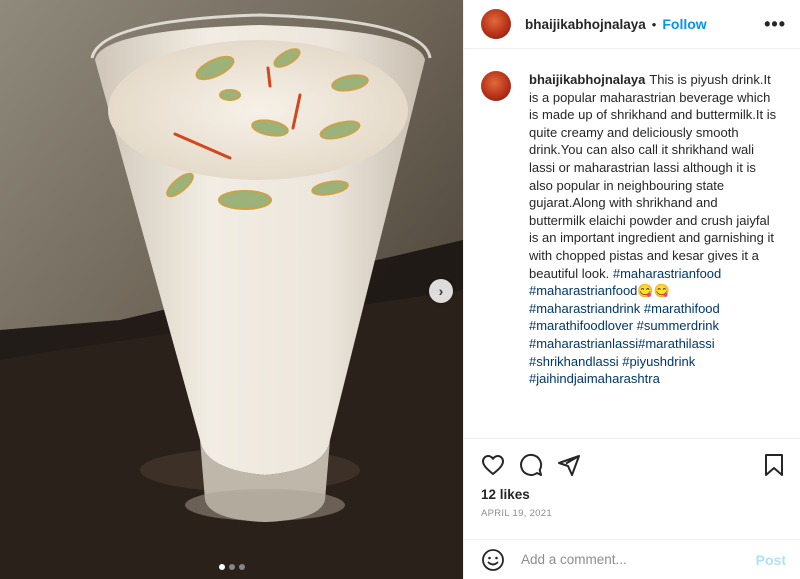 This screenshot has height=579, width=800. Describe the element at coordinates (496, 24) in the screenshot. I see `avatar` at that location.